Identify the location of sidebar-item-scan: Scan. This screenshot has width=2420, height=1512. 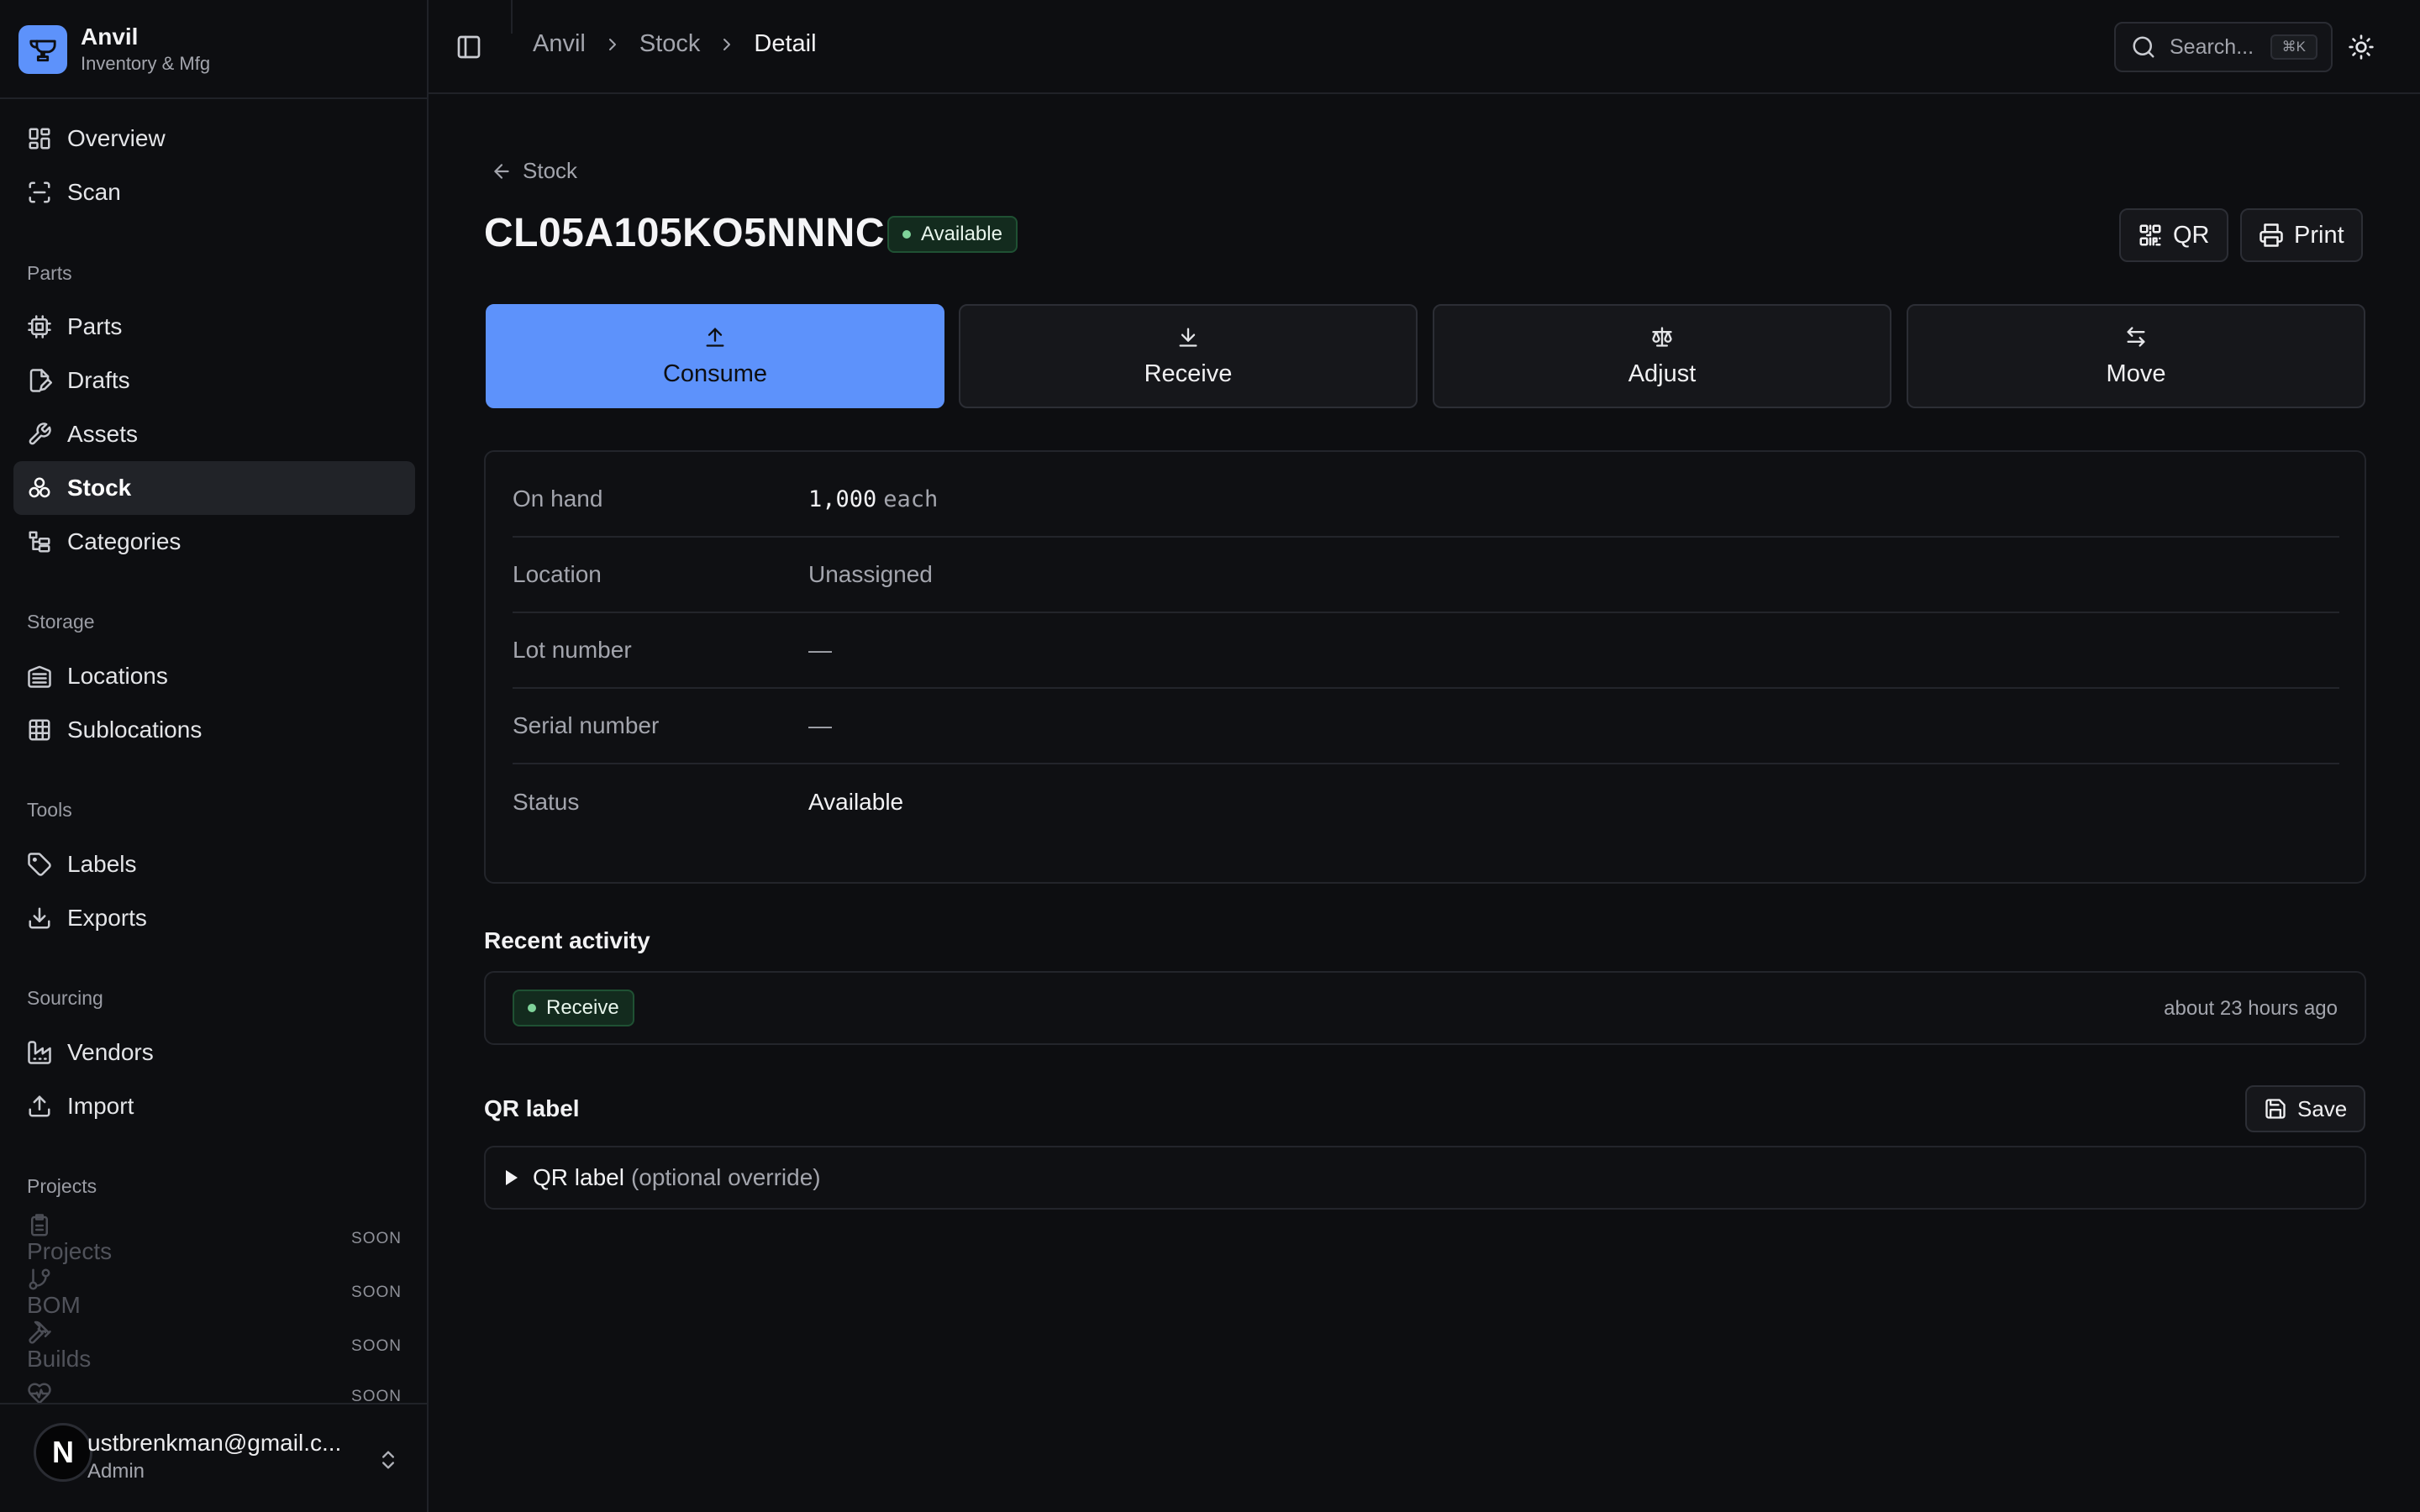
(214, 192).